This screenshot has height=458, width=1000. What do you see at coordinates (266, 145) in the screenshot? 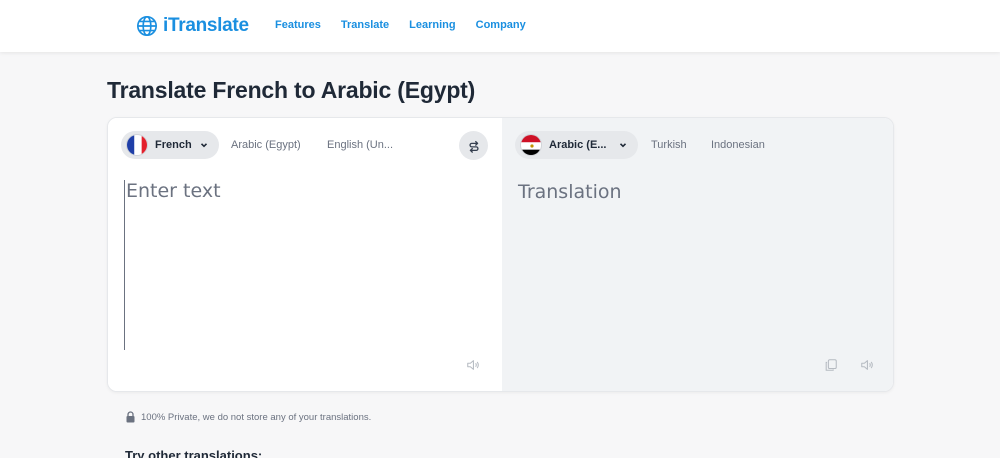
I see `source-option-arabic-egypt: Arabic (Egypt)` at bounding box center [266, 145].